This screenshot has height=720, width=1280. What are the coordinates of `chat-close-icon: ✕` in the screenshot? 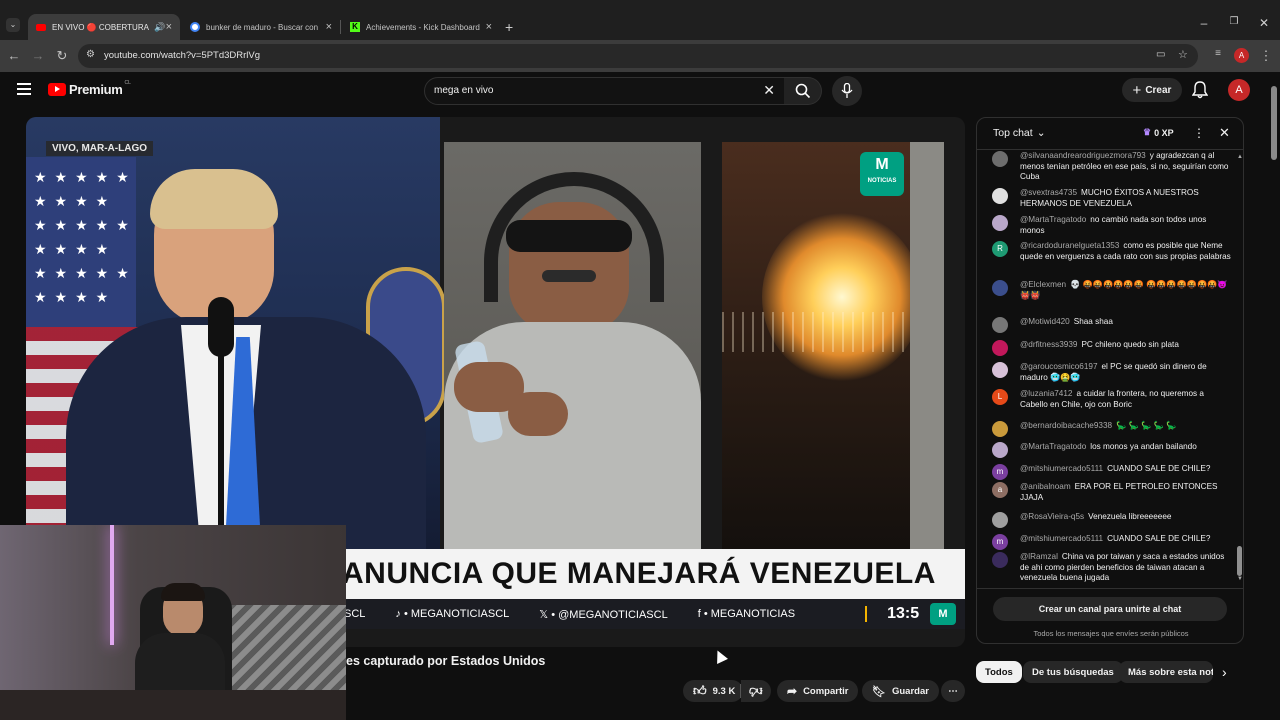 It's located at (1224, 133).